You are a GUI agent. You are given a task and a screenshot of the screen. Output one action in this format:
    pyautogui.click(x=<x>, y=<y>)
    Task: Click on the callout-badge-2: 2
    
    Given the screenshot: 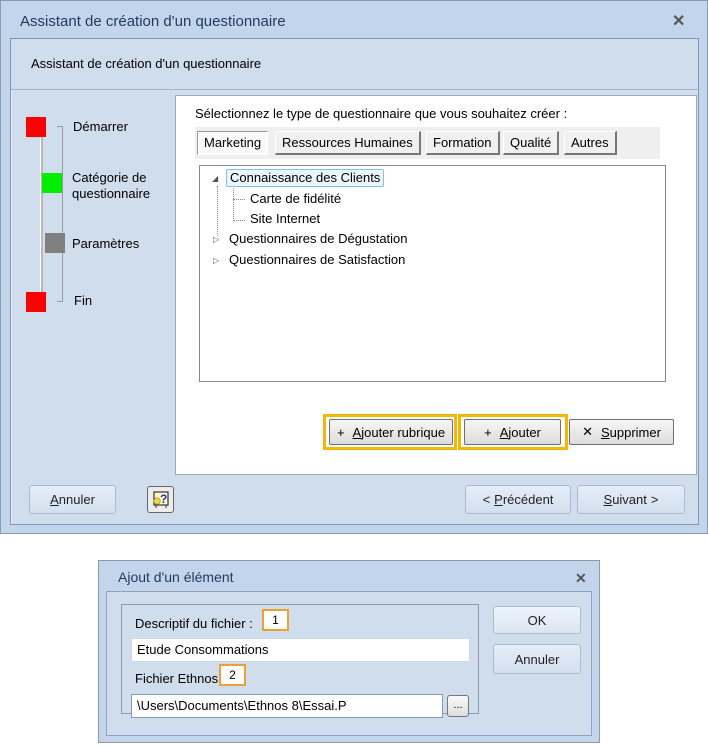 What is the action you would take?
    pyautogui.click(x=232, y=675)
    